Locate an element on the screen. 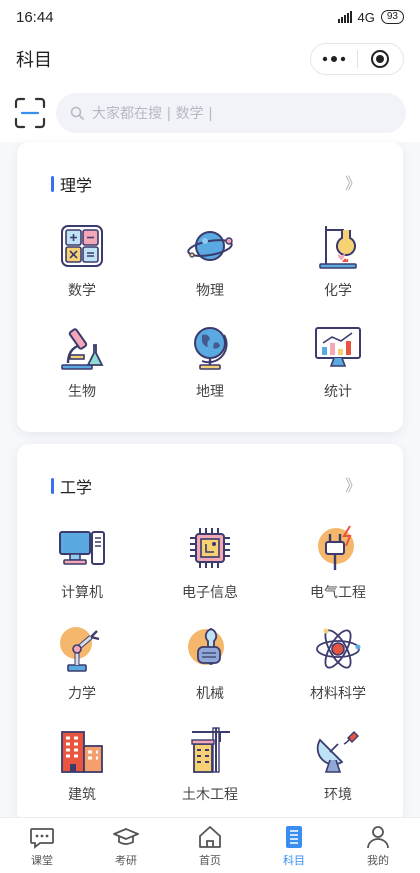  more-dots-icon is located at coordinates (333, 59).